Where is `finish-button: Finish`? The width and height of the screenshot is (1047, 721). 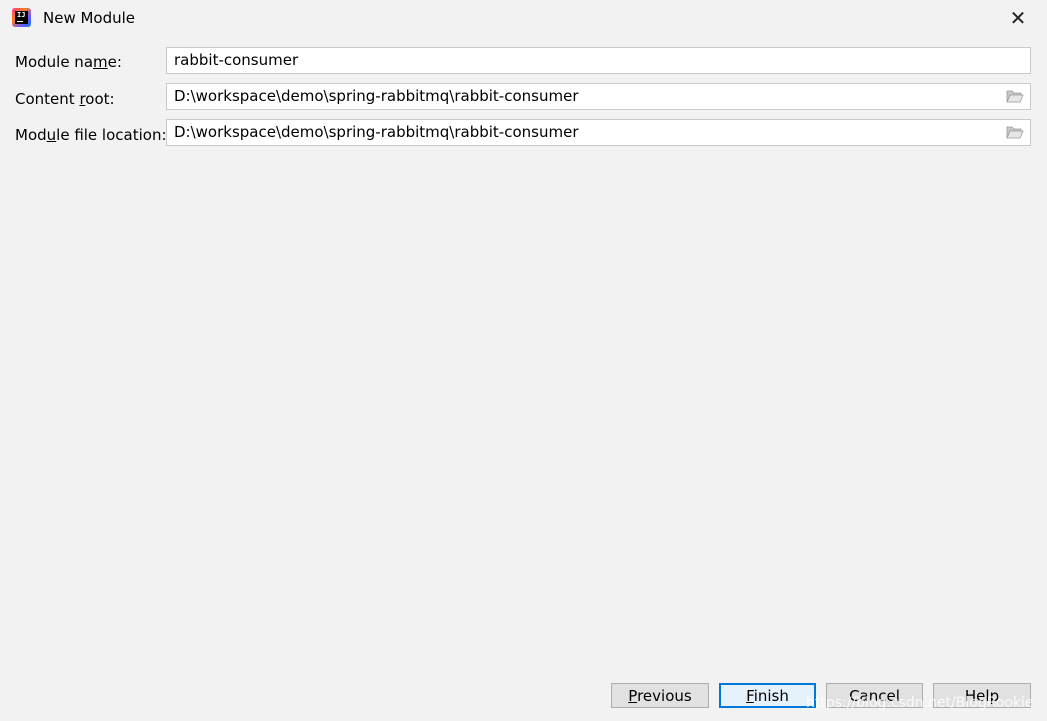
finish-button: Finish is located at coordinates (767, 695).